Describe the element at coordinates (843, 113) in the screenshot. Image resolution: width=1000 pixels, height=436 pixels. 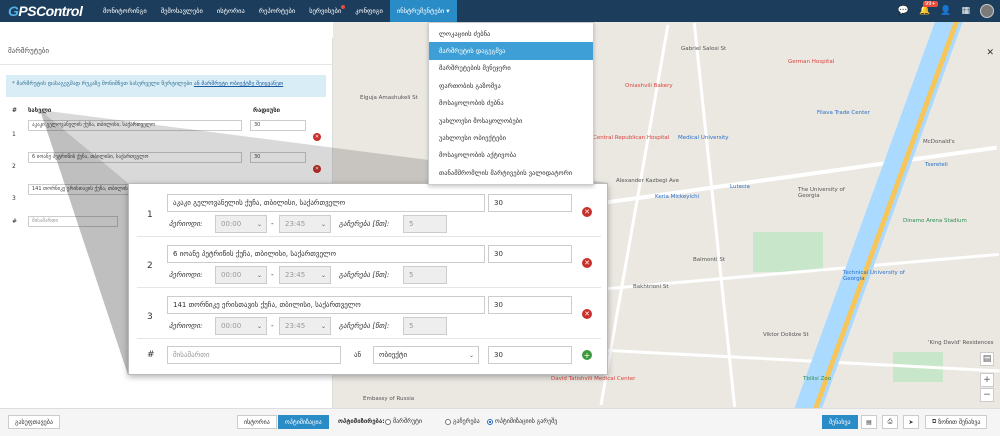
I see `map-label: Filava Trade Center` at that location.